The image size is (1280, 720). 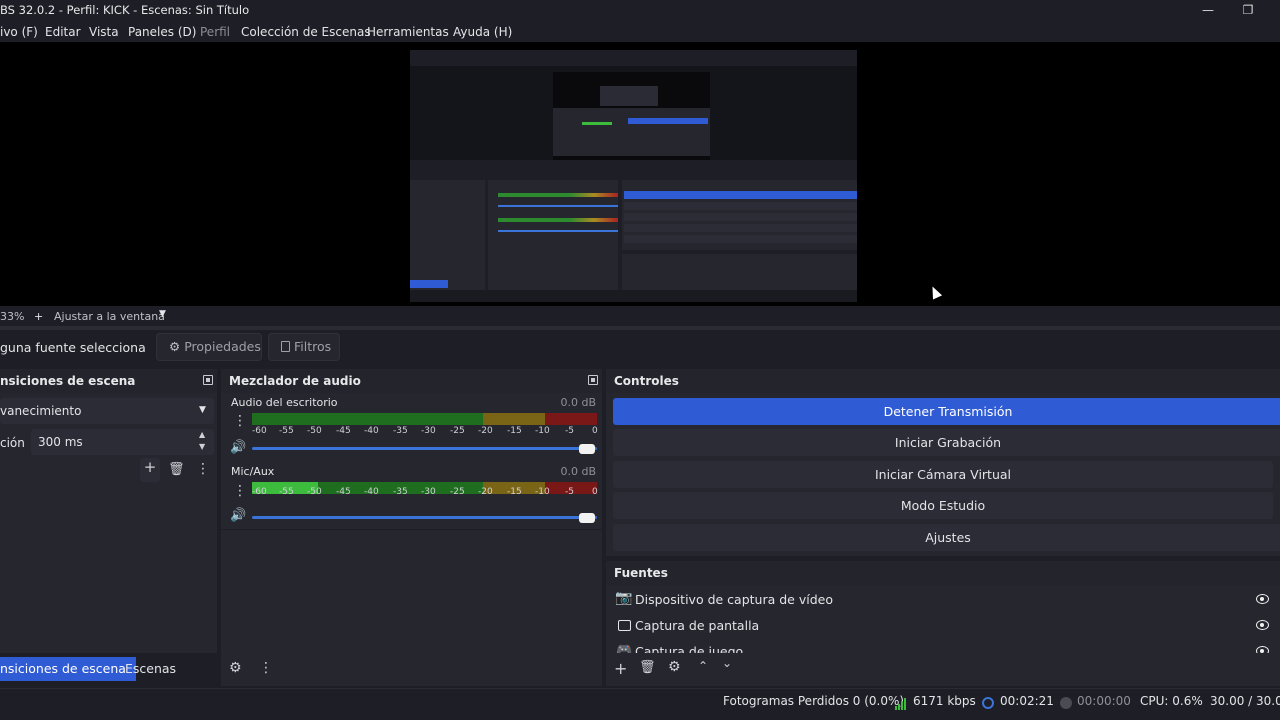 What do you see at coordinates (944, 701) in the screenshot?
I see `bitrate: 6171 kbps` at bounding box center [944, 701].